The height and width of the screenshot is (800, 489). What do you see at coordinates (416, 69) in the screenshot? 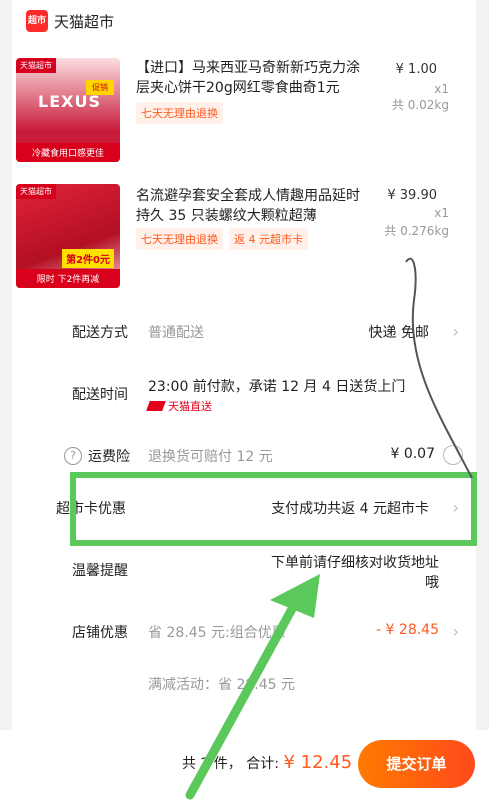
I see `product-price: ¥ 1.00` at bounding box center [416, 69].